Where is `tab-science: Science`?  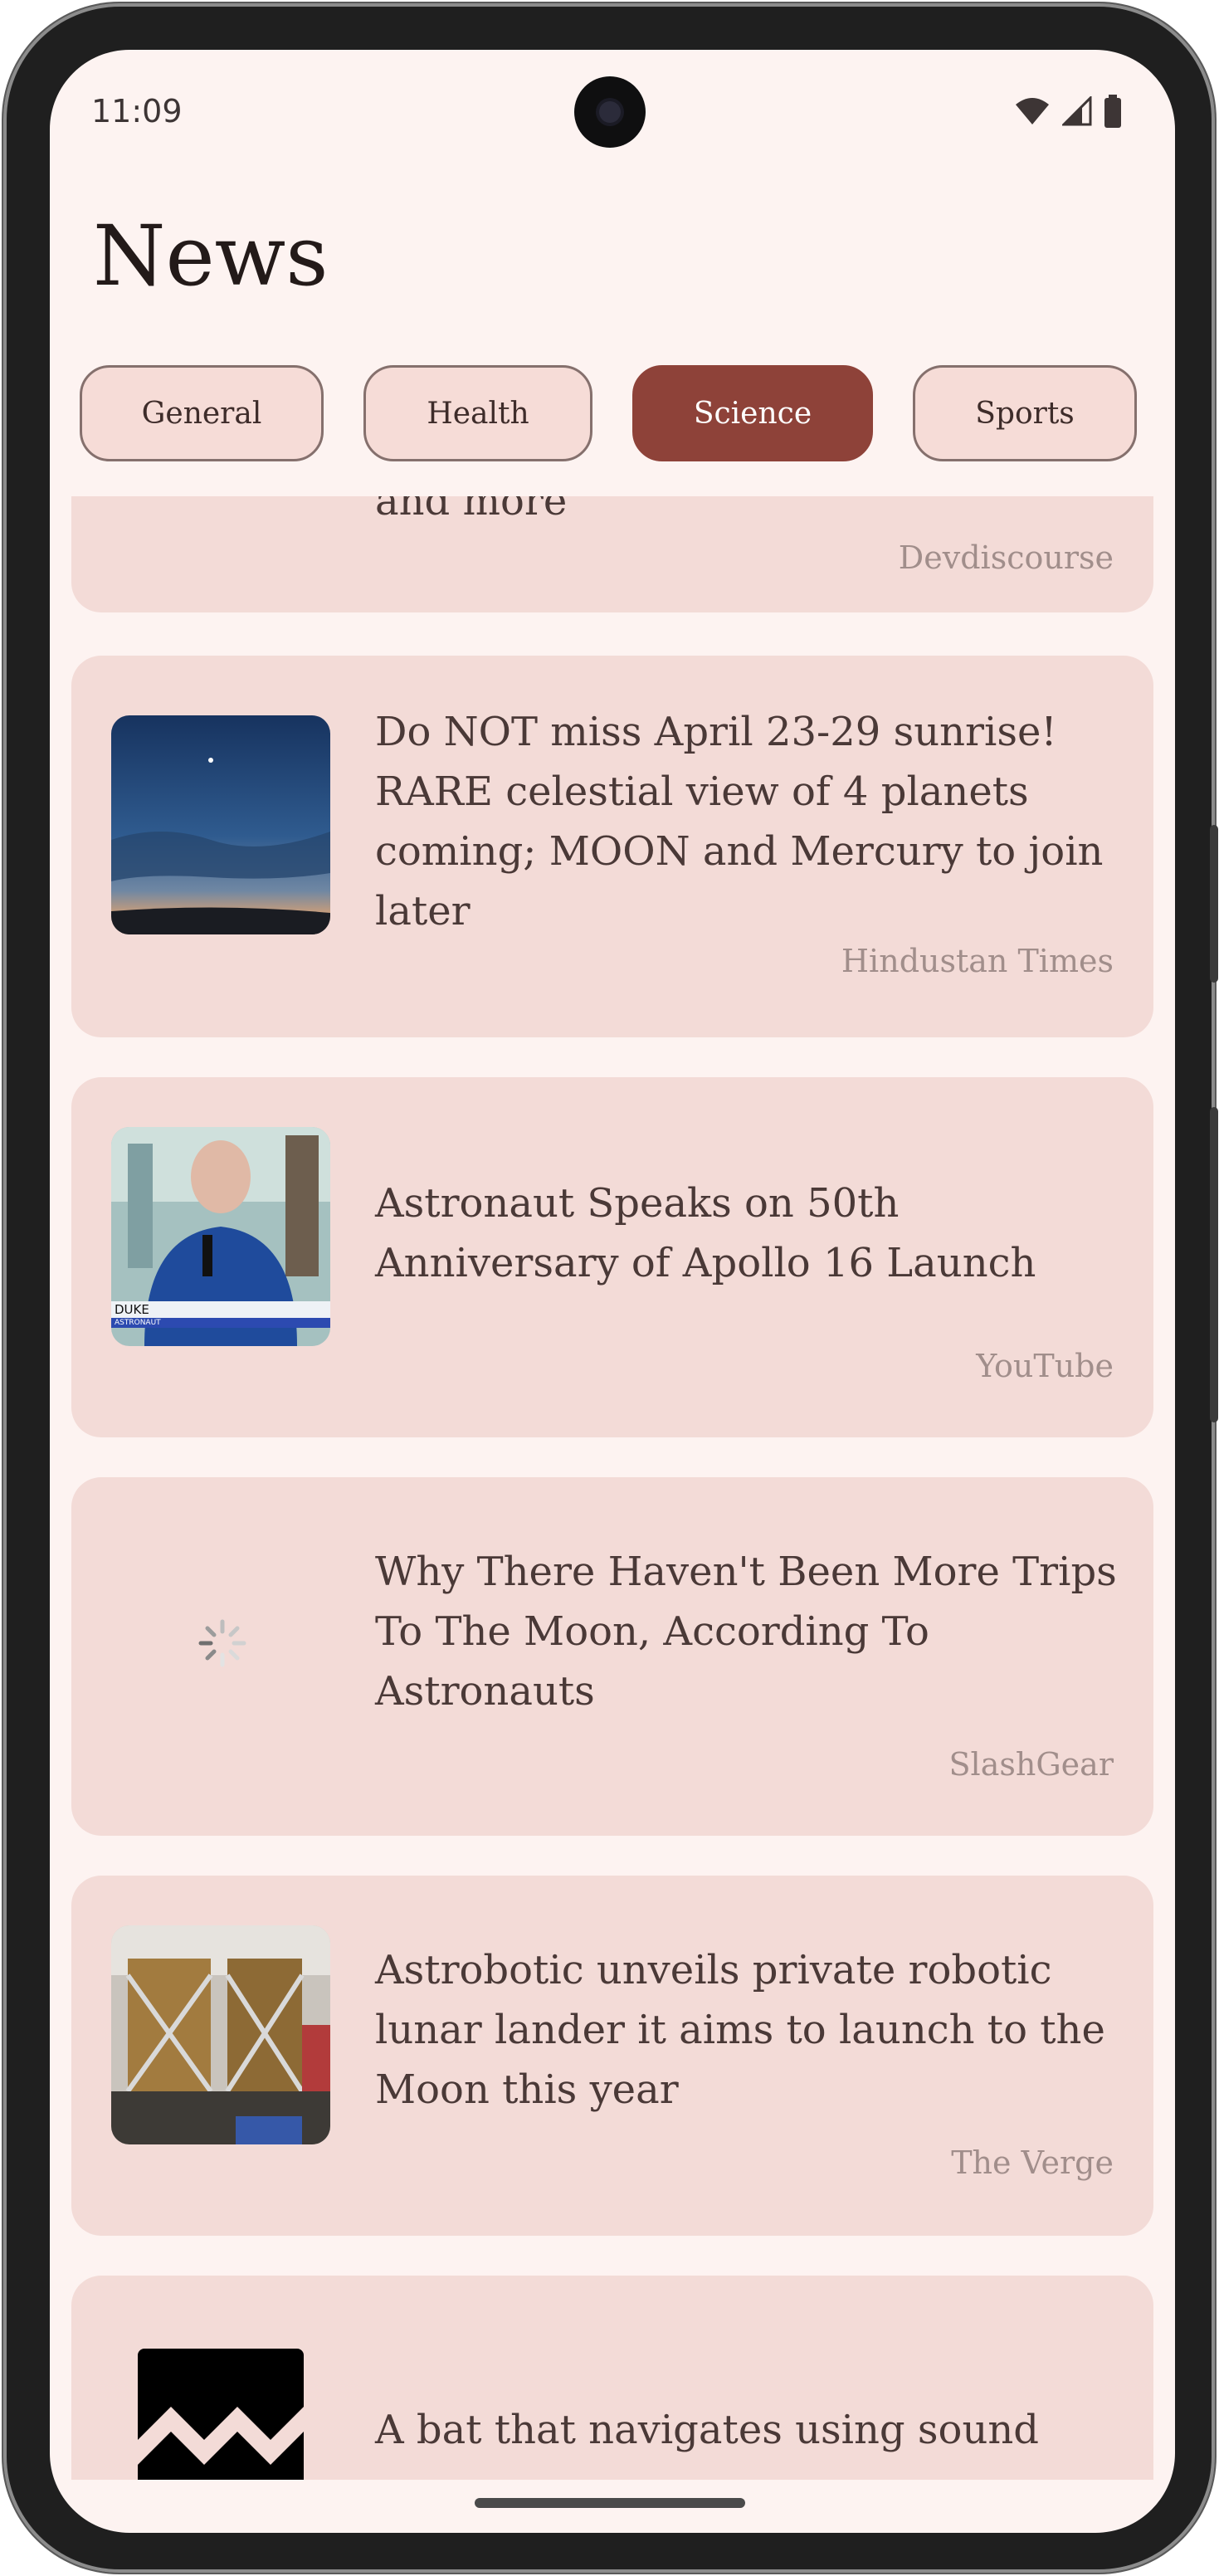 tab-science: Science is located at coordinates (753, 413).